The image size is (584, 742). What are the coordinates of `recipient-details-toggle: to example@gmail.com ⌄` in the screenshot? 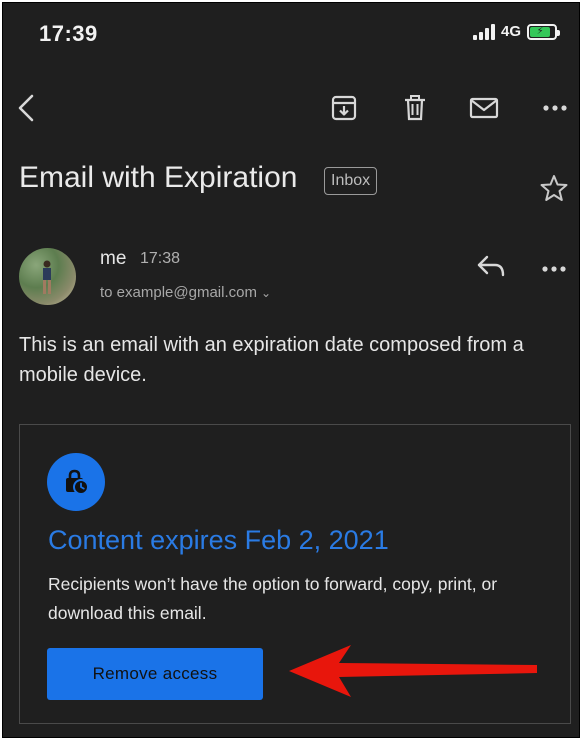 It's located at (185, 292).